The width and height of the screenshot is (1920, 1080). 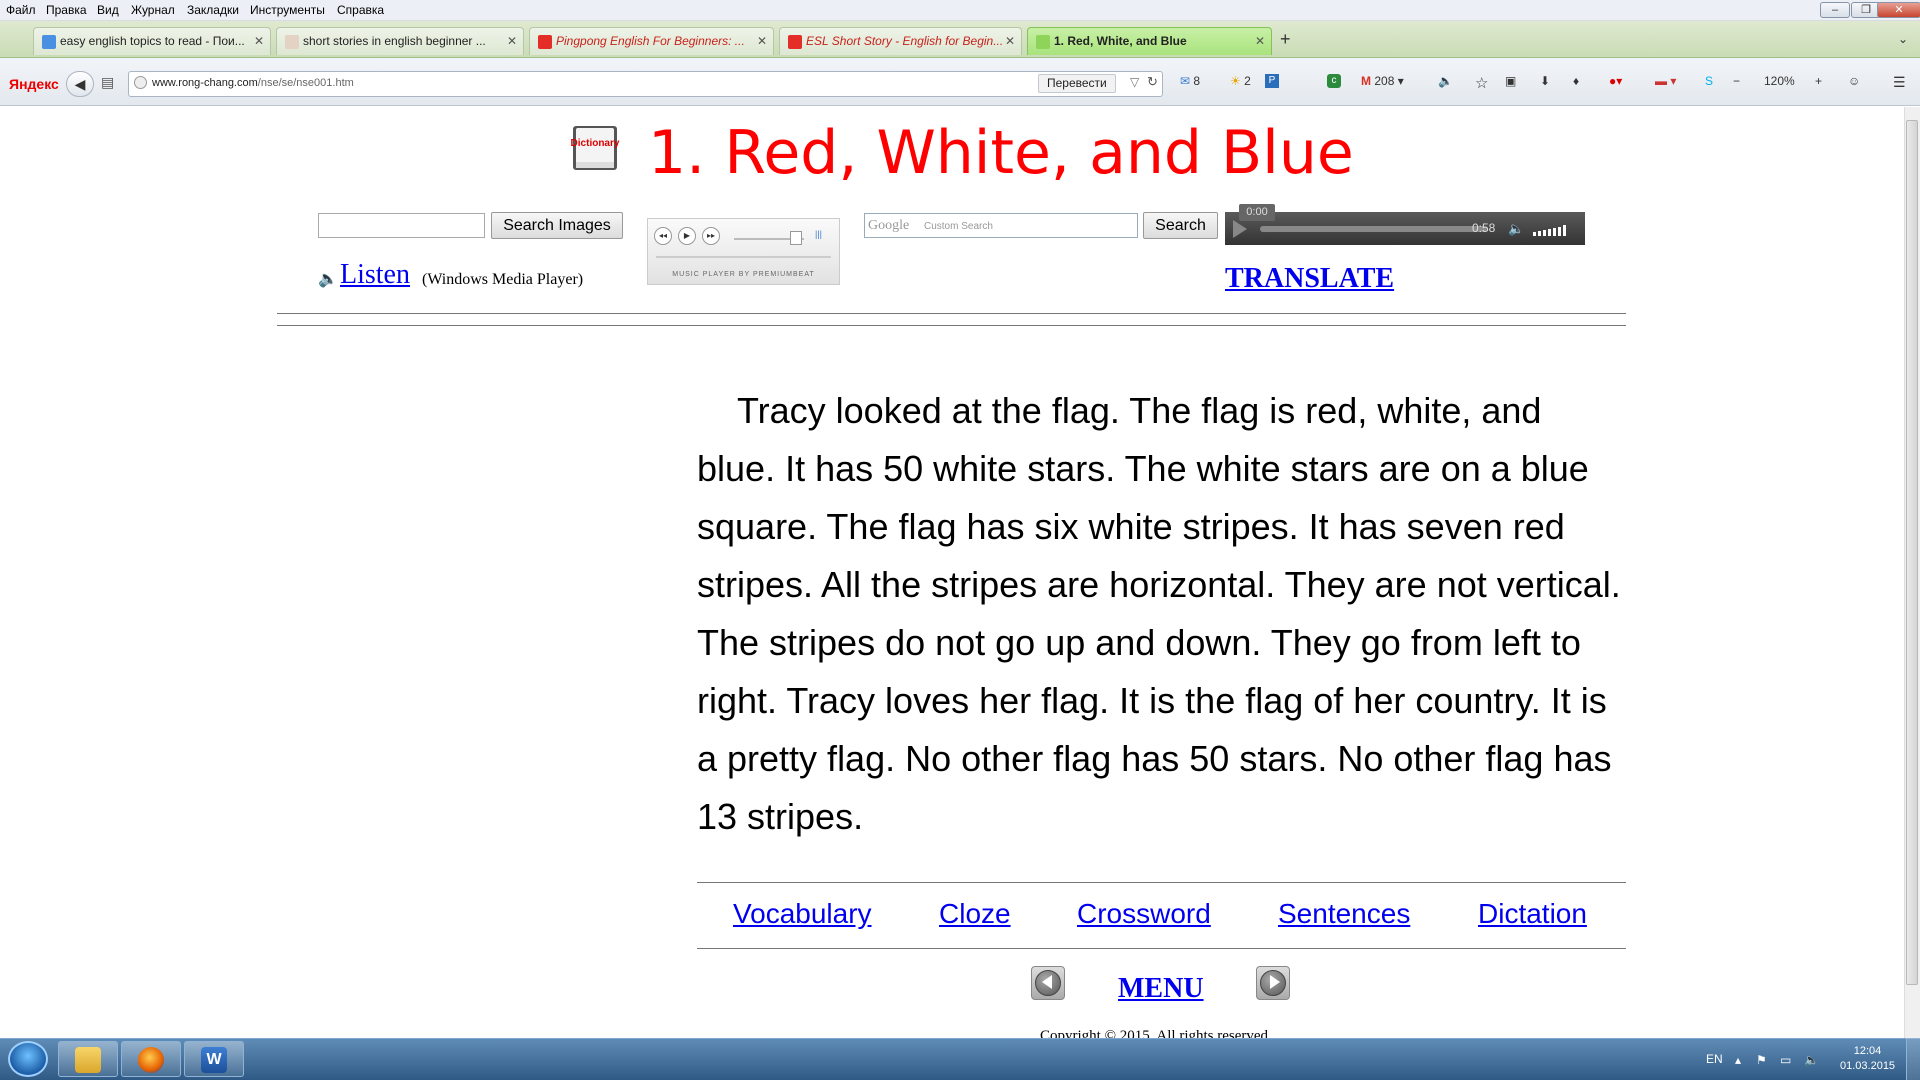 I want to click on forward-icon: ▸▸, so click(x=711, y=236).